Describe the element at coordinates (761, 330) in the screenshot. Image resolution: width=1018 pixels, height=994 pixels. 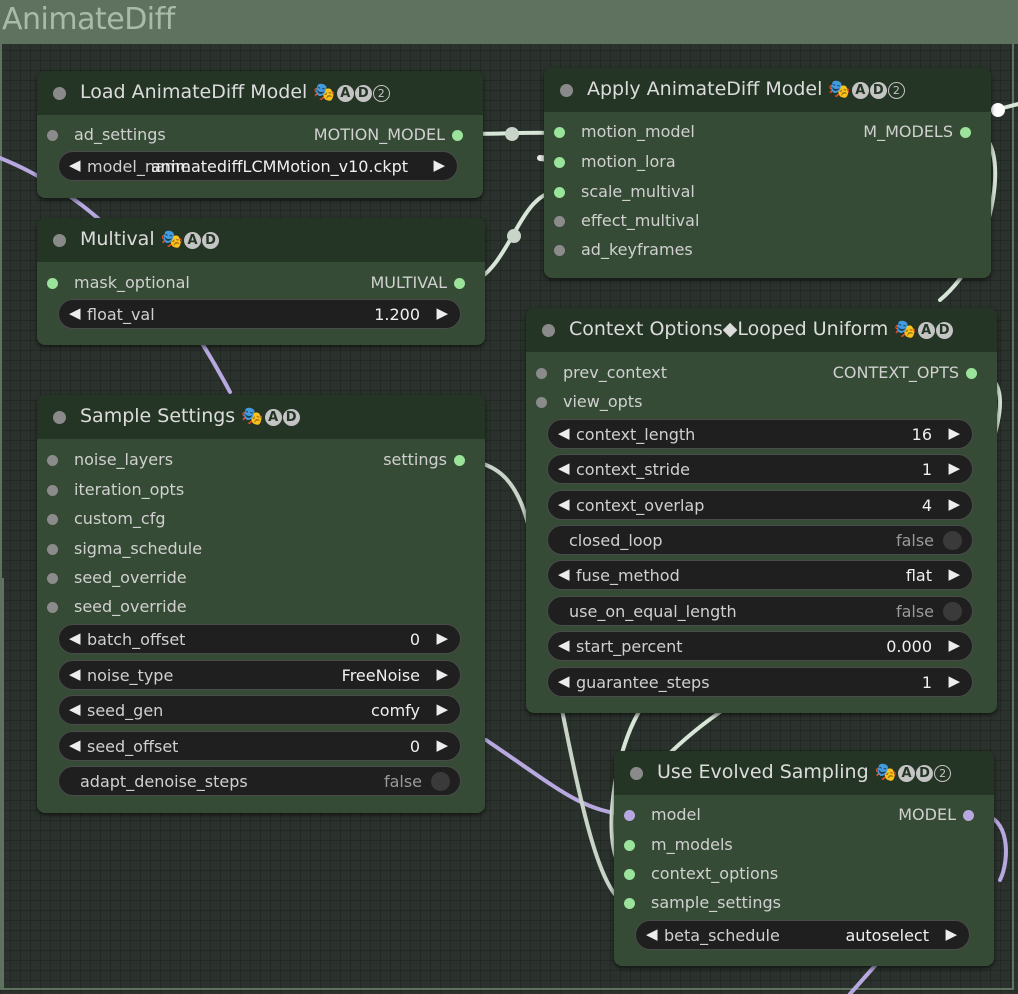
I see `node-title-bar: Context Options◆Looped Uniform 🎭 A D` at that location.